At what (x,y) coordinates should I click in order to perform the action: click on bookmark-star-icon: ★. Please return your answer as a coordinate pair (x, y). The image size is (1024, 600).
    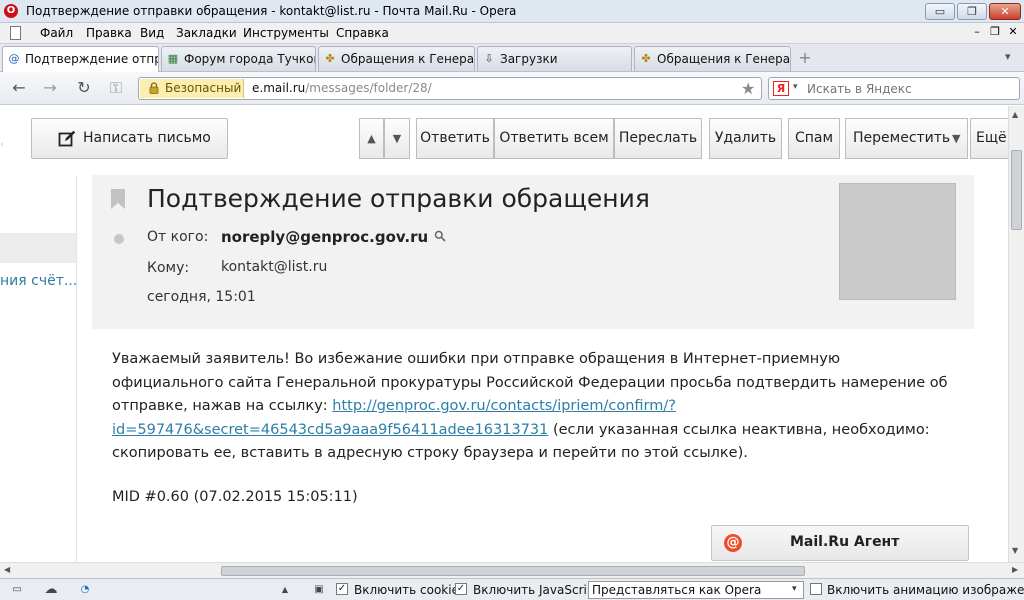
    Looking at the image, I should click on (748, 88).